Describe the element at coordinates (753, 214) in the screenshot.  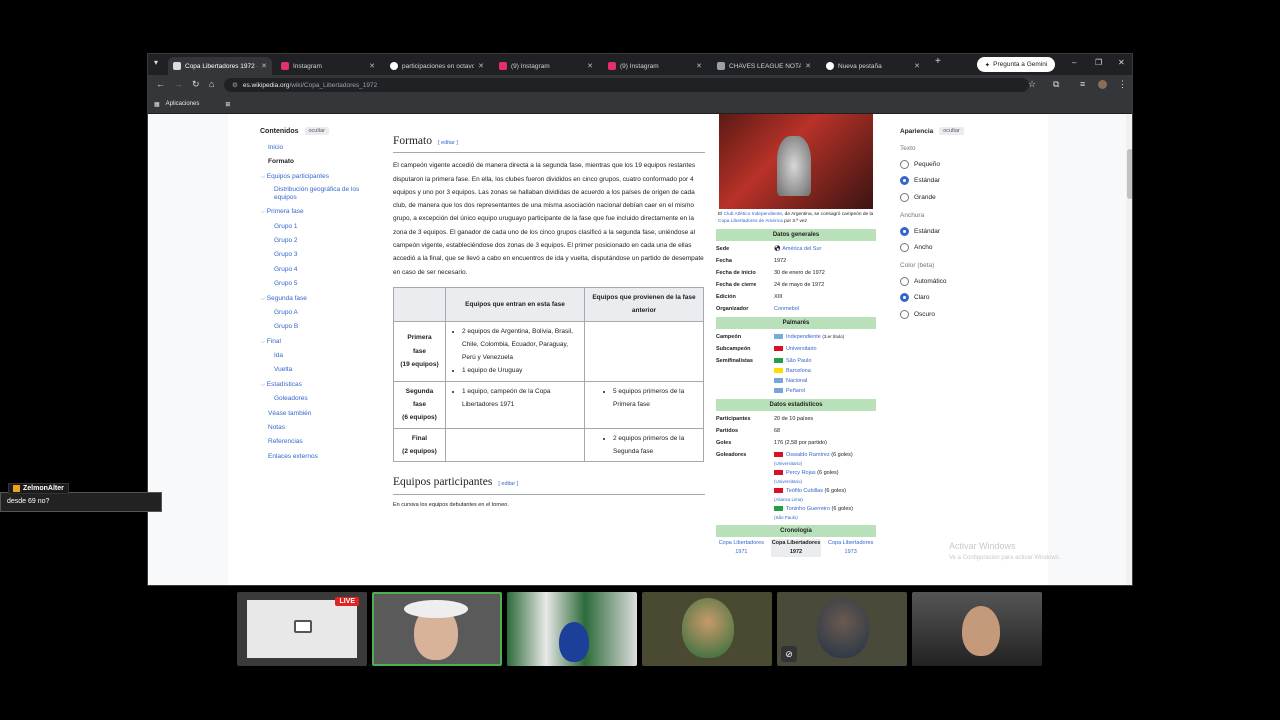
I see `caption-link: Club Atlético Independiente` at that location.